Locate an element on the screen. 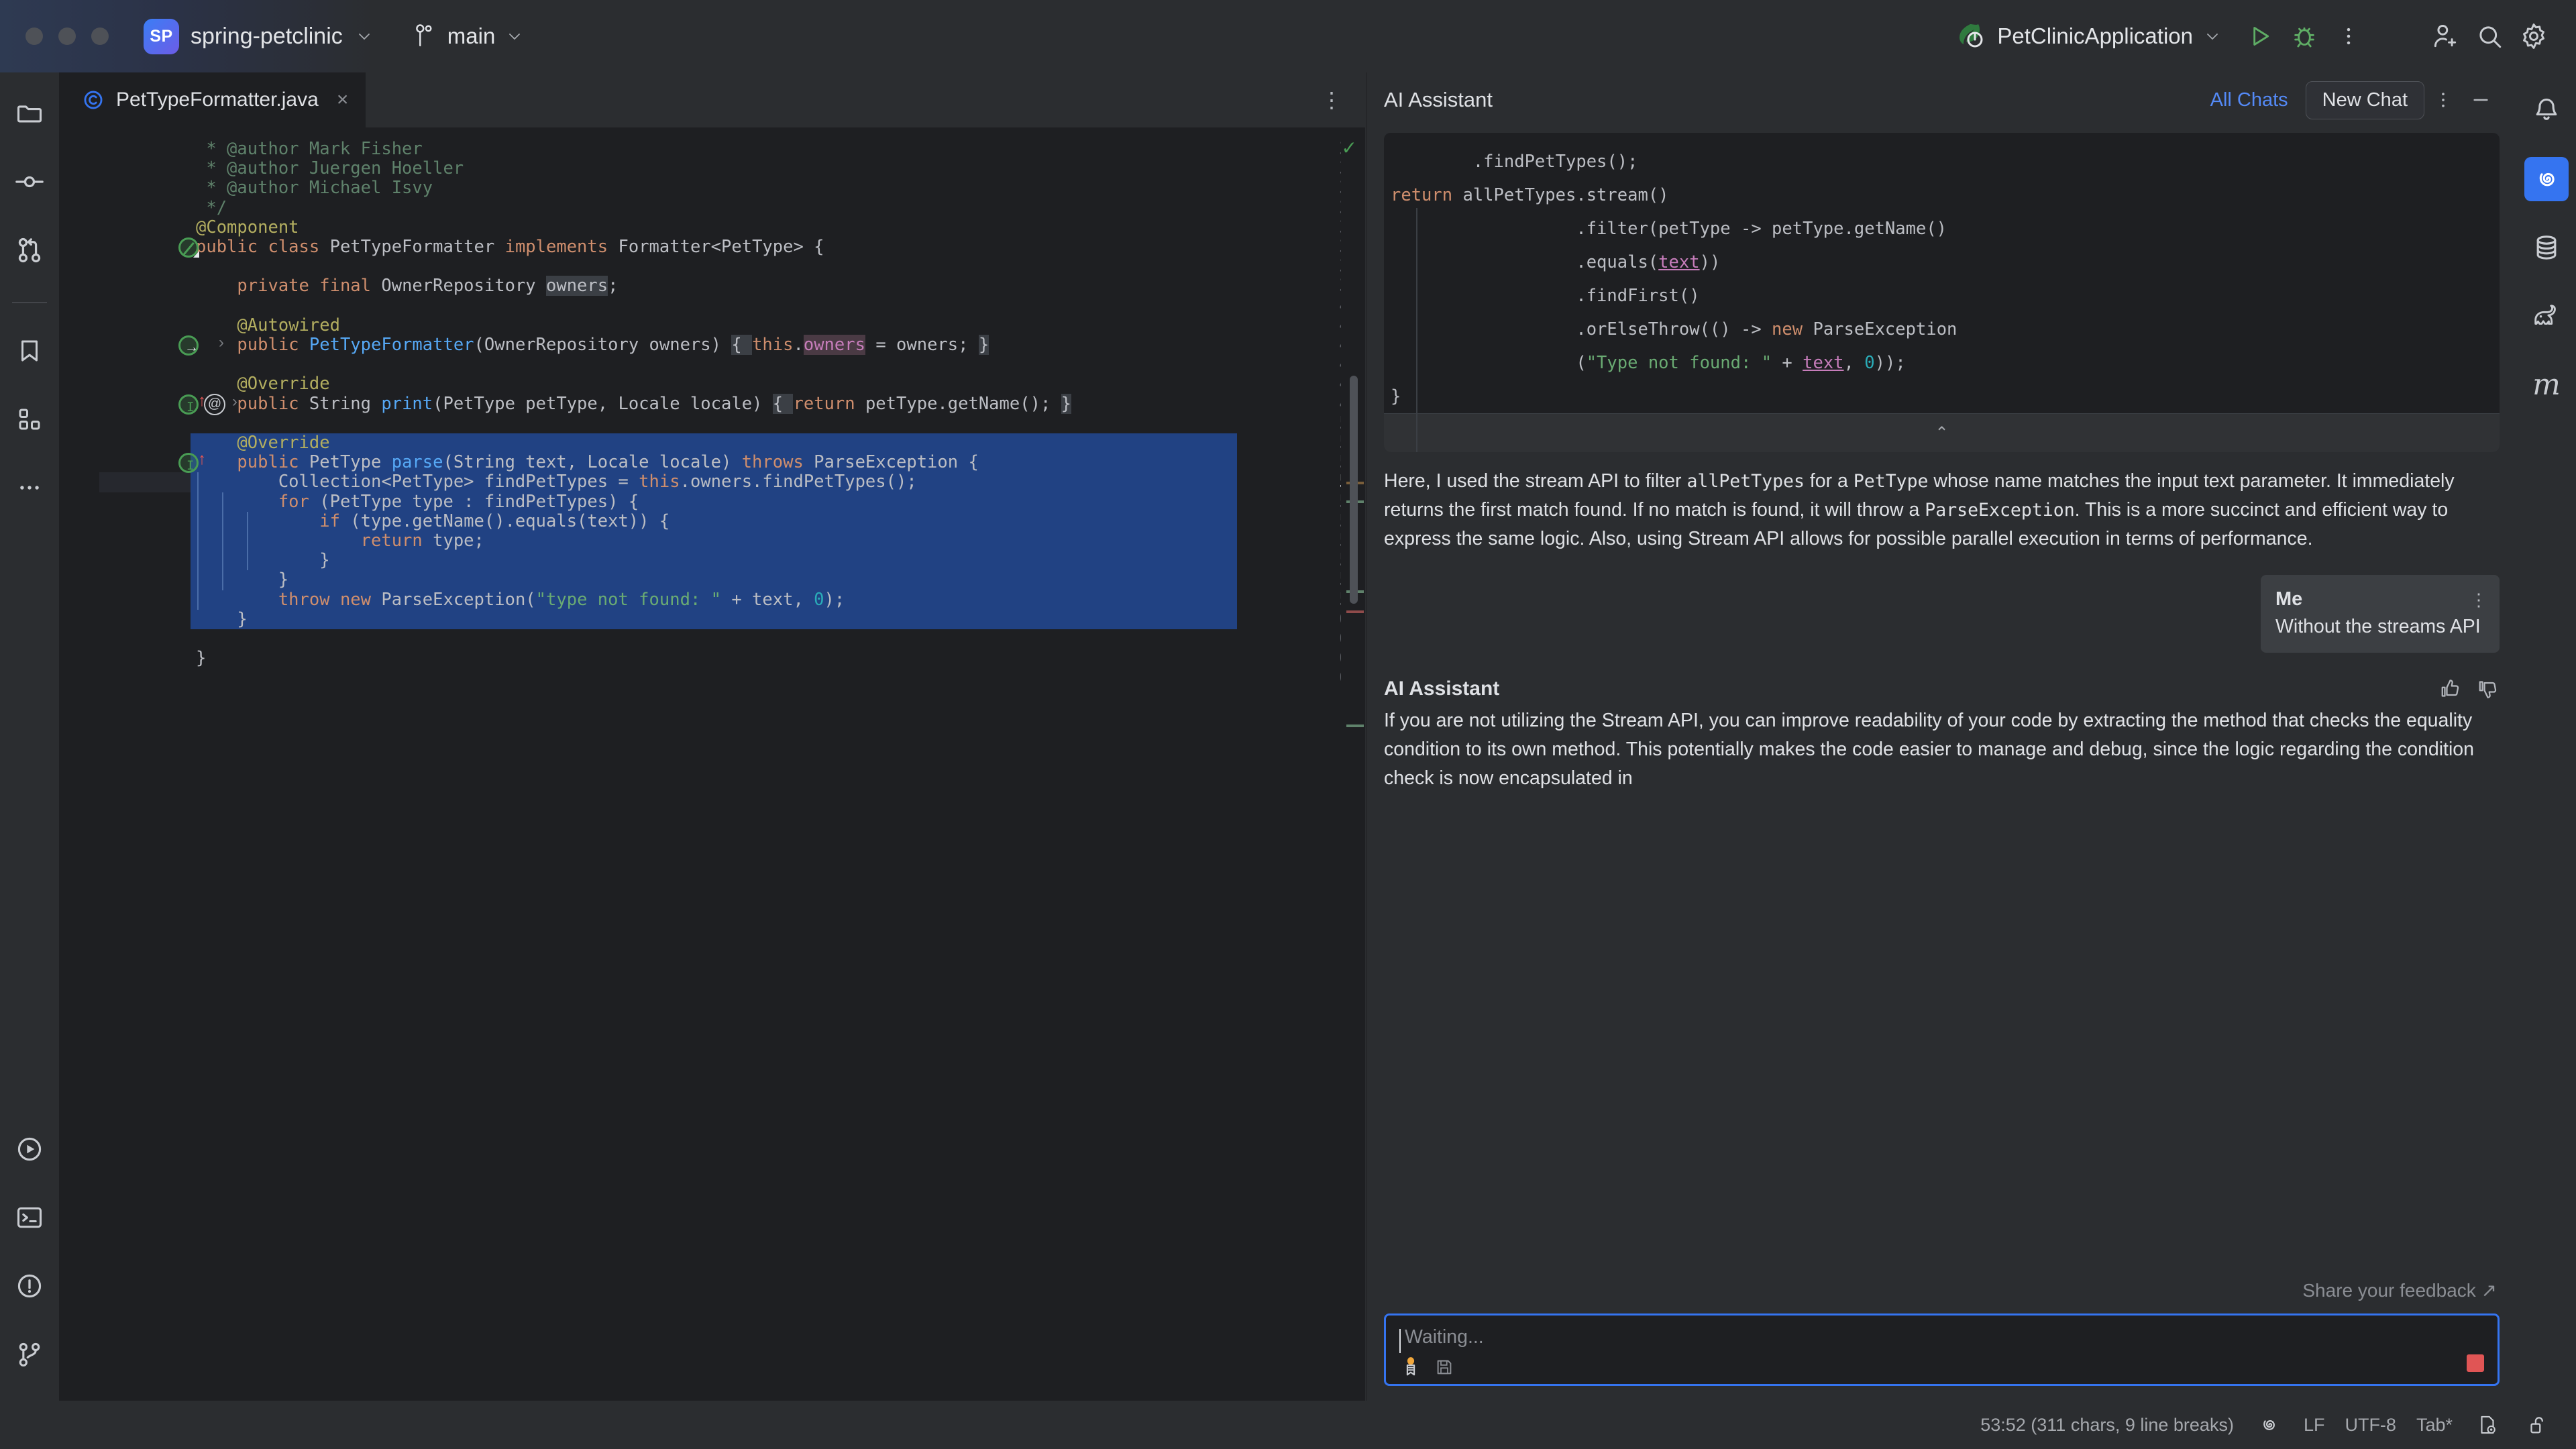 The width and height of the screenshot is (2576, 1449). sidebar-item-more is located at coordinates (29, 488).